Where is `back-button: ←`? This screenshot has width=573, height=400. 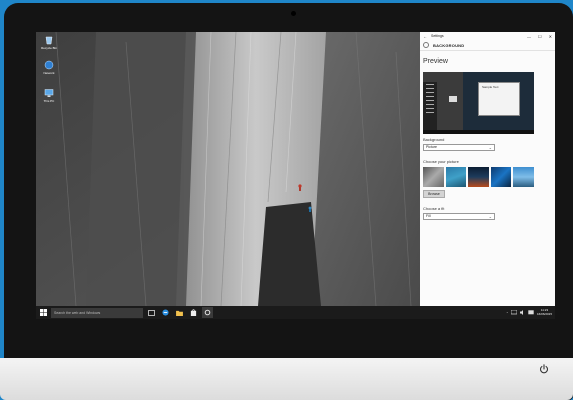
back-button: ← is located at coordinates (425, 36).